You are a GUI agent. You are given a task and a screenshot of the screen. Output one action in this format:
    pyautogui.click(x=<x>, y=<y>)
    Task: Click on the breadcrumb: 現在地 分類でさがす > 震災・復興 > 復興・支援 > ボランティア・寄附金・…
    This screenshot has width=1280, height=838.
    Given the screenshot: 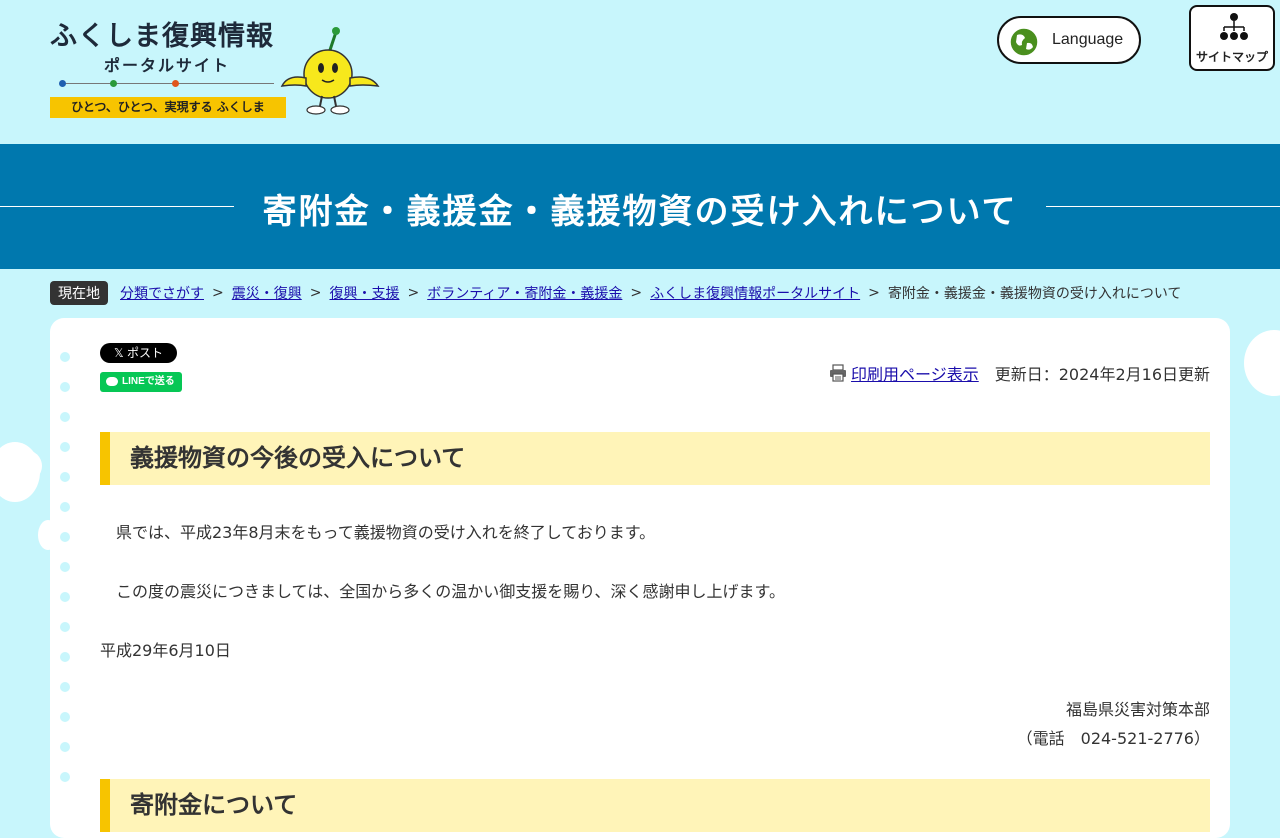 What is the action you would take?
    pyautogui.click(x=615, y=293)
    